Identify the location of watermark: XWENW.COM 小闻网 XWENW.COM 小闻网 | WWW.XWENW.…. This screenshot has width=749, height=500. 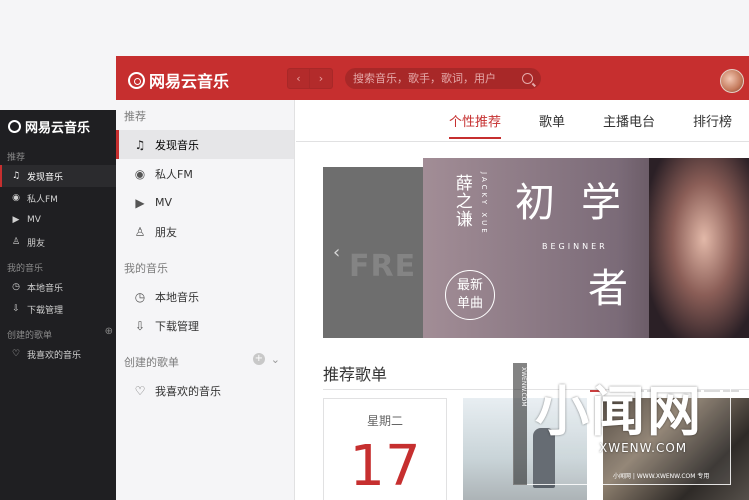
(631, 424).